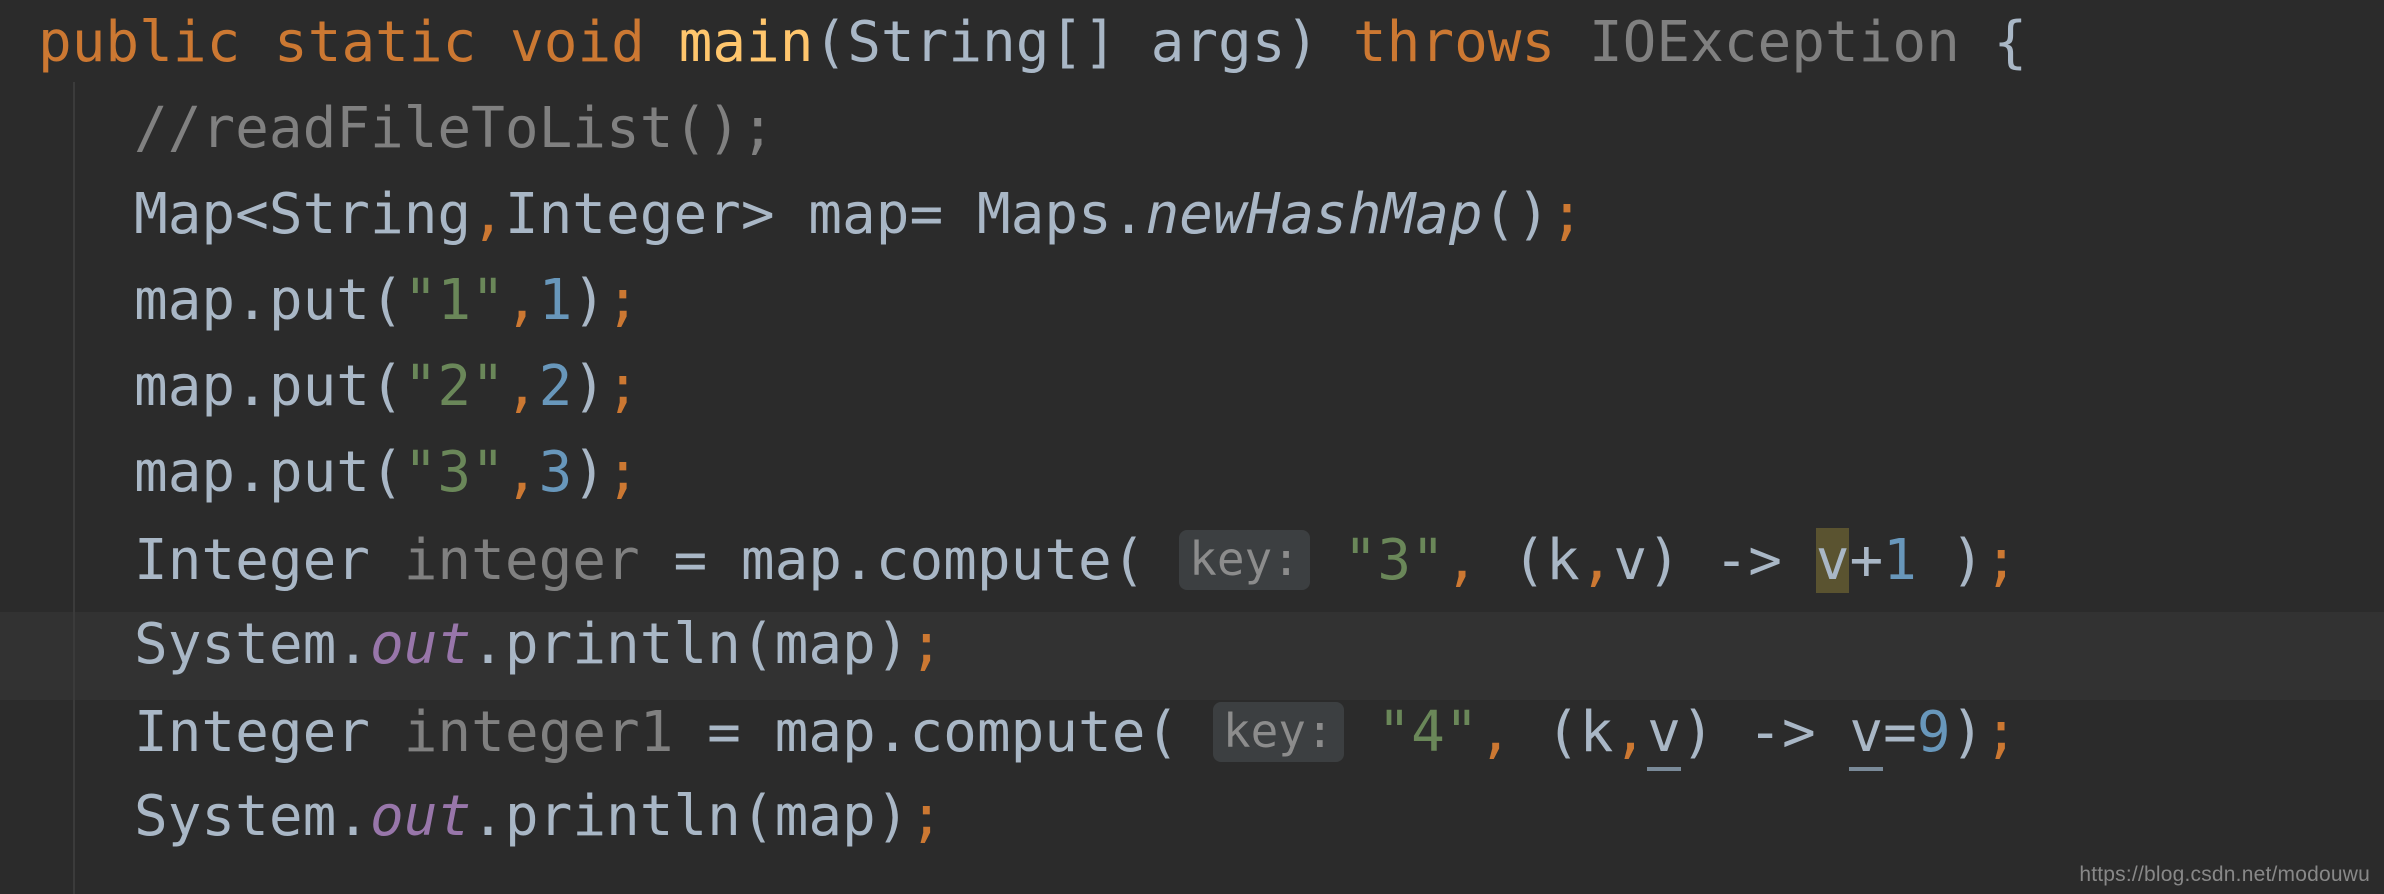 This screenshot has width=2384, height=894. What do you see at coordinates (1832, 560) in the screenshot?
I see `highlighted-identifier: v` at bounding box center [1832, 560].